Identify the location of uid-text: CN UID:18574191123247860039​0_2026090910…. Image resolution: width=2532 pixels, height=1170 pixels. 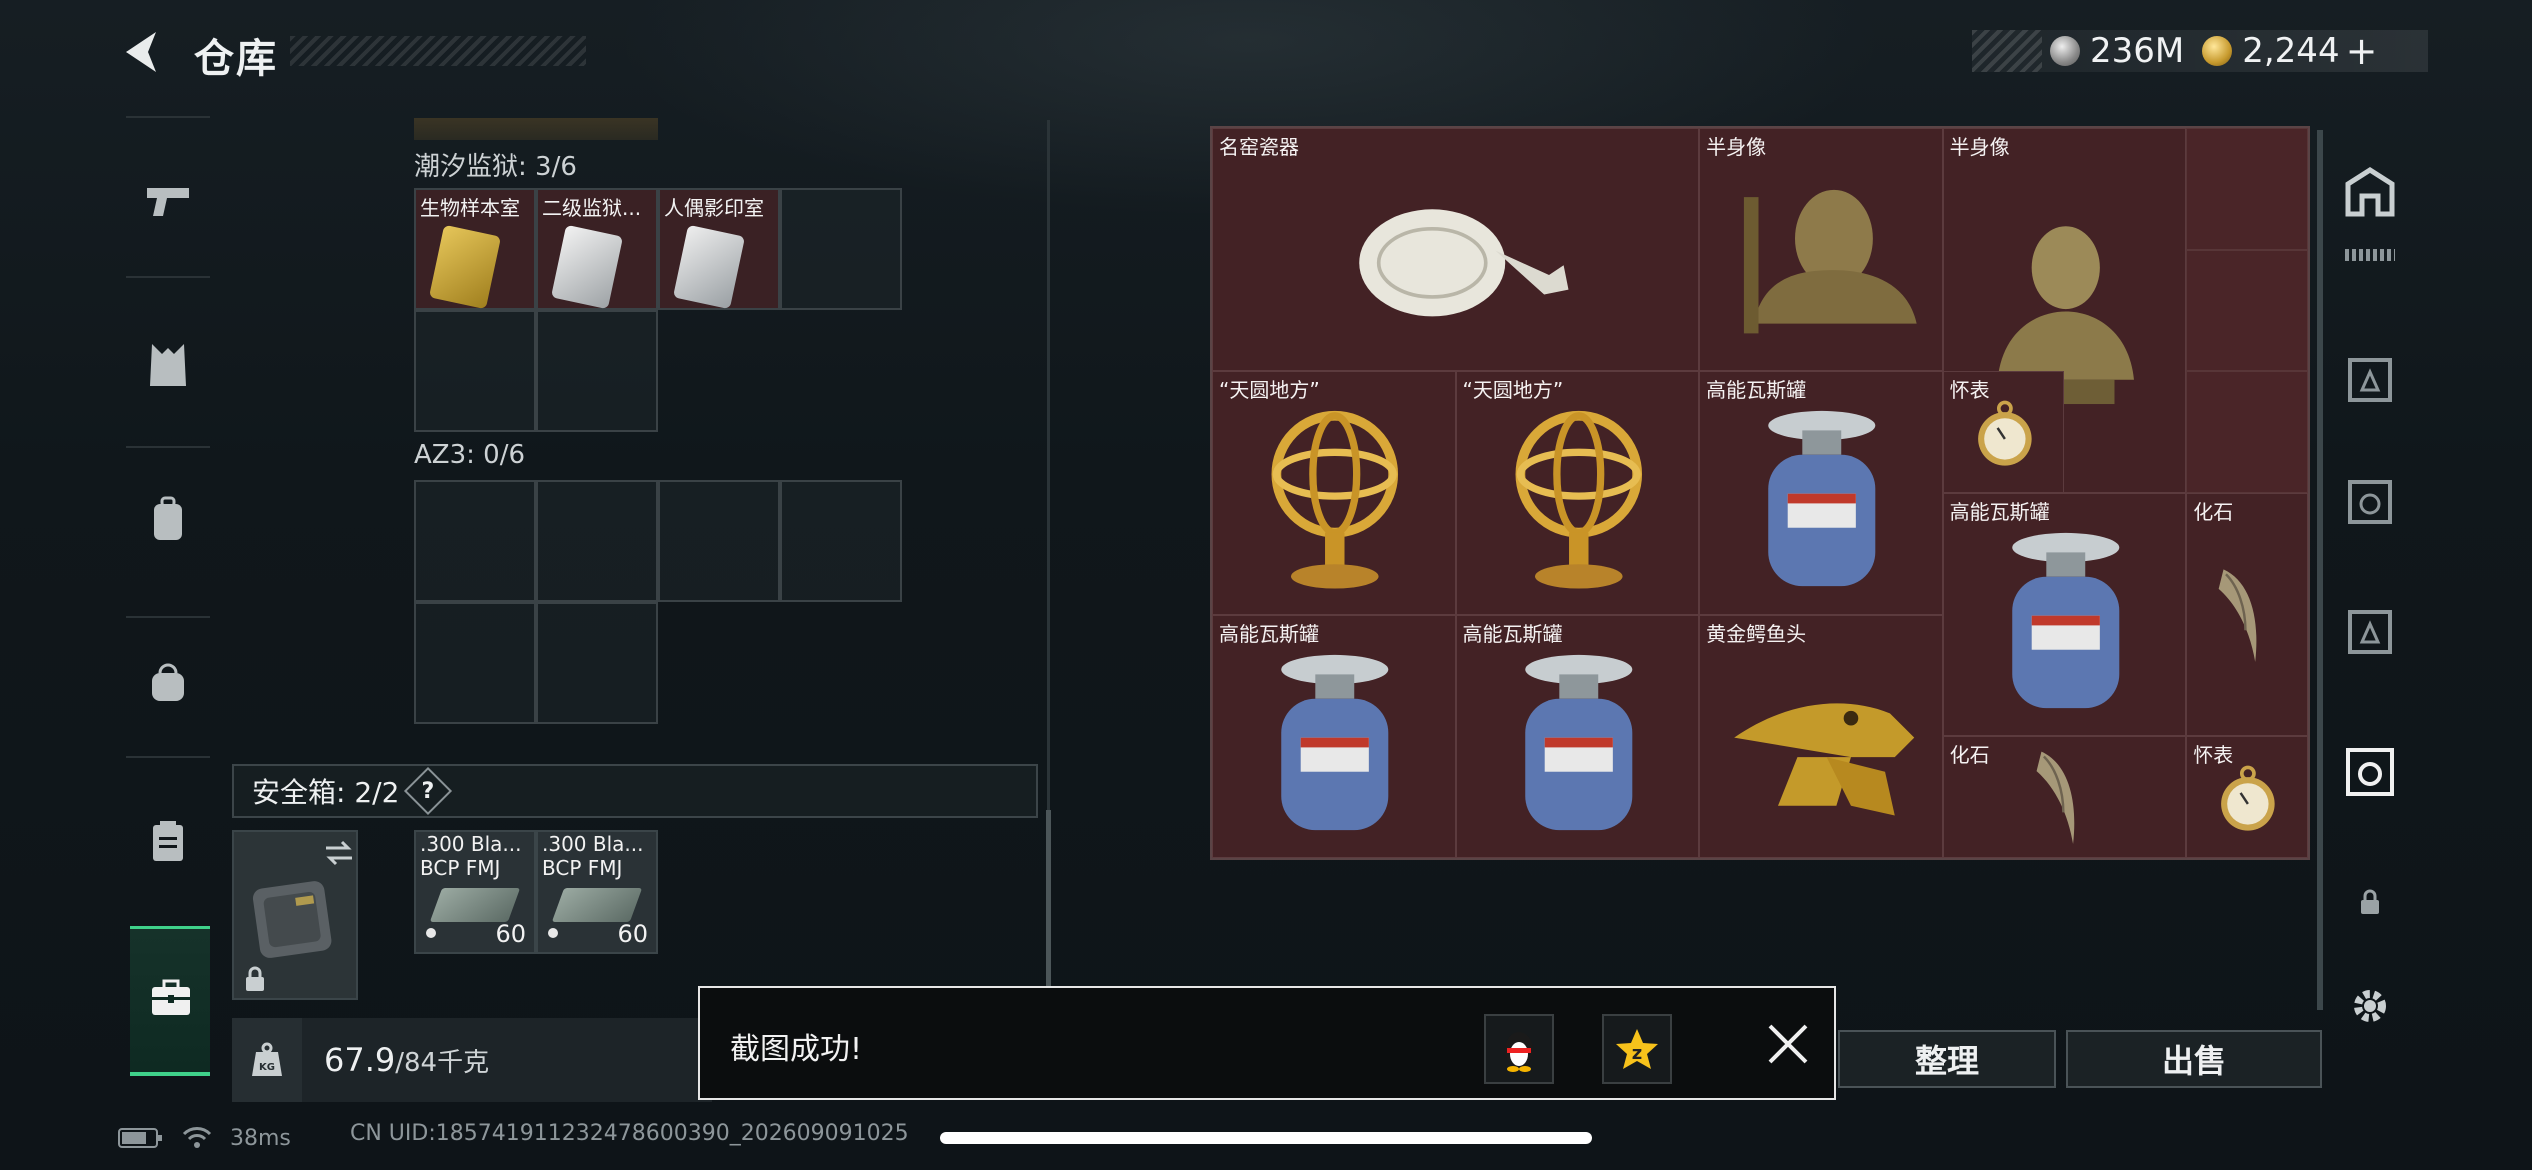
(629, 1133).